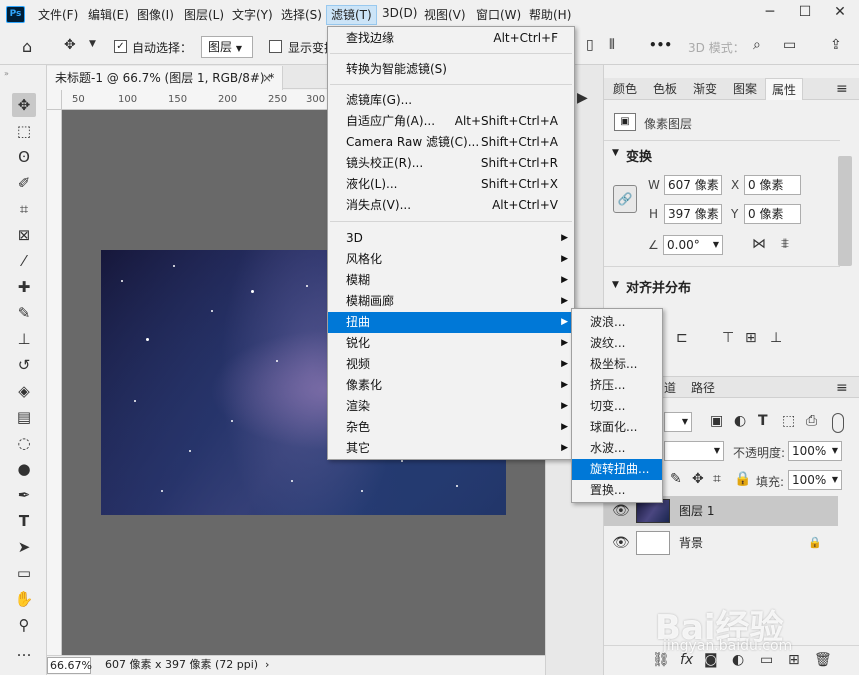 This screenshot has width=859, height=675. I want to click on menu-item-sharpen: 锐化 ▶, so click(451, 343).